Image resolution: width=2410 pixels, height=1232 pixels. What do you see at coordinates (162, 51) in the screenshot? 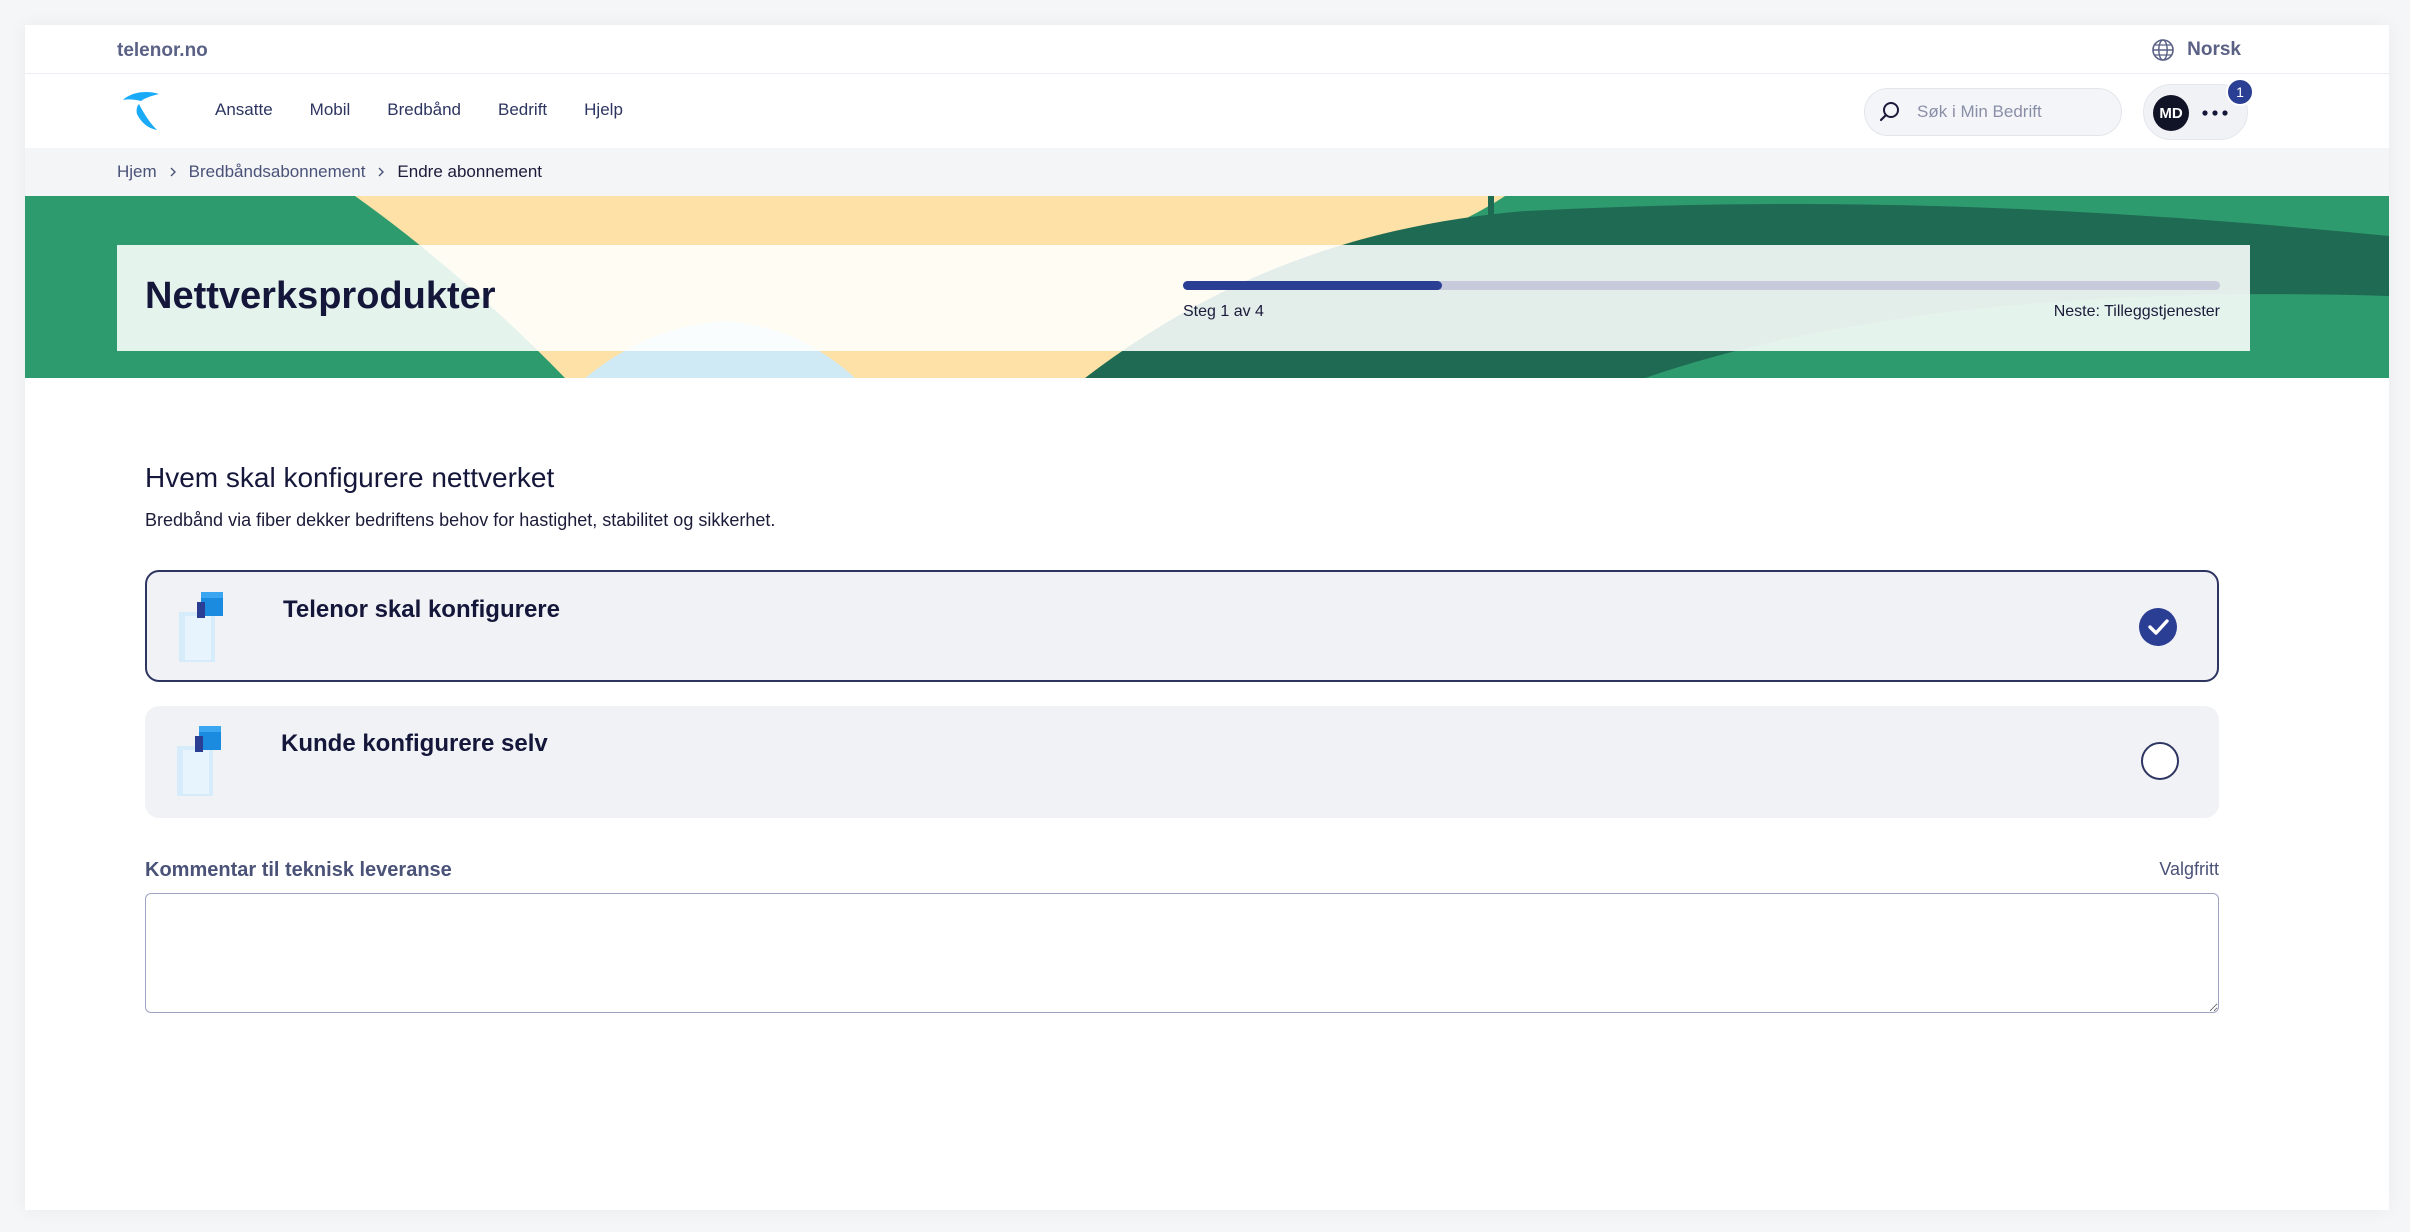
I see `site-link: telenor.no` at bounding box center [162, 51].